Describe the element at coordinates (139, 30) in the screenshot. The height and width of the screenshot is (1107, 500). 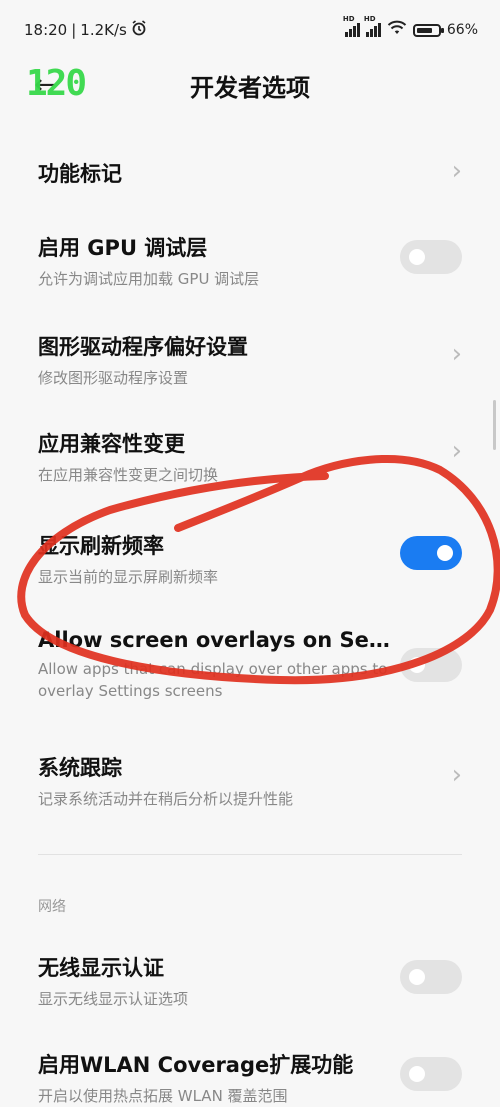
I see `alarm-icon` at that location.